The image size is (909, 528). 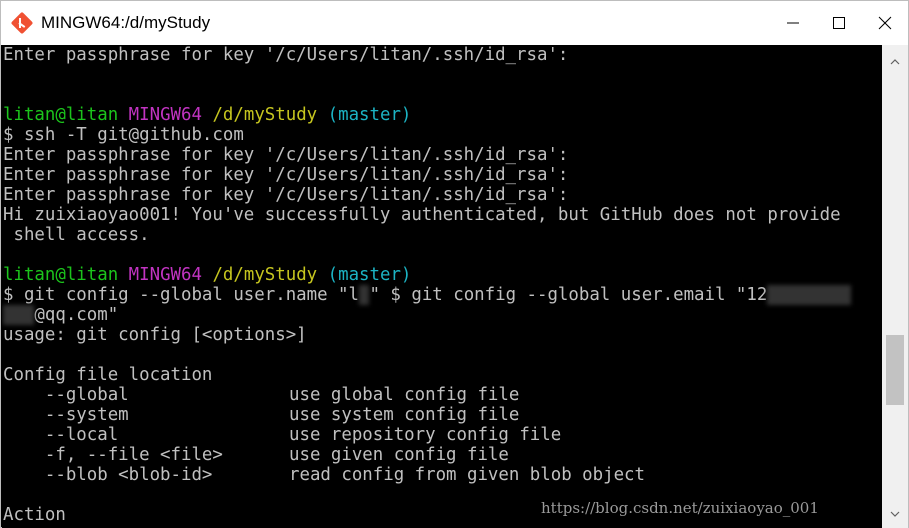 I want to click on scroll-down-icon, so click(x=895, y=514).